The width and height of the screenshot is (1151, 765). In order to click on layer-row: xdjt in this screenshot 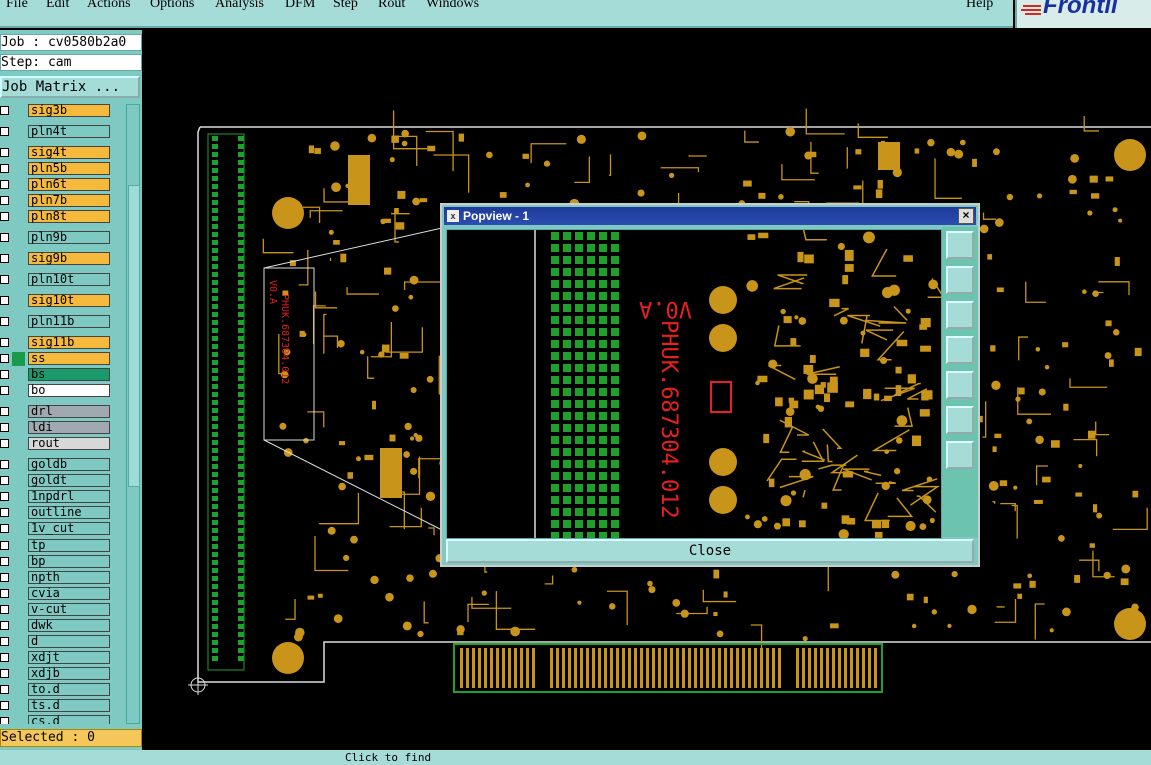, I will do `click(64, 658)`.